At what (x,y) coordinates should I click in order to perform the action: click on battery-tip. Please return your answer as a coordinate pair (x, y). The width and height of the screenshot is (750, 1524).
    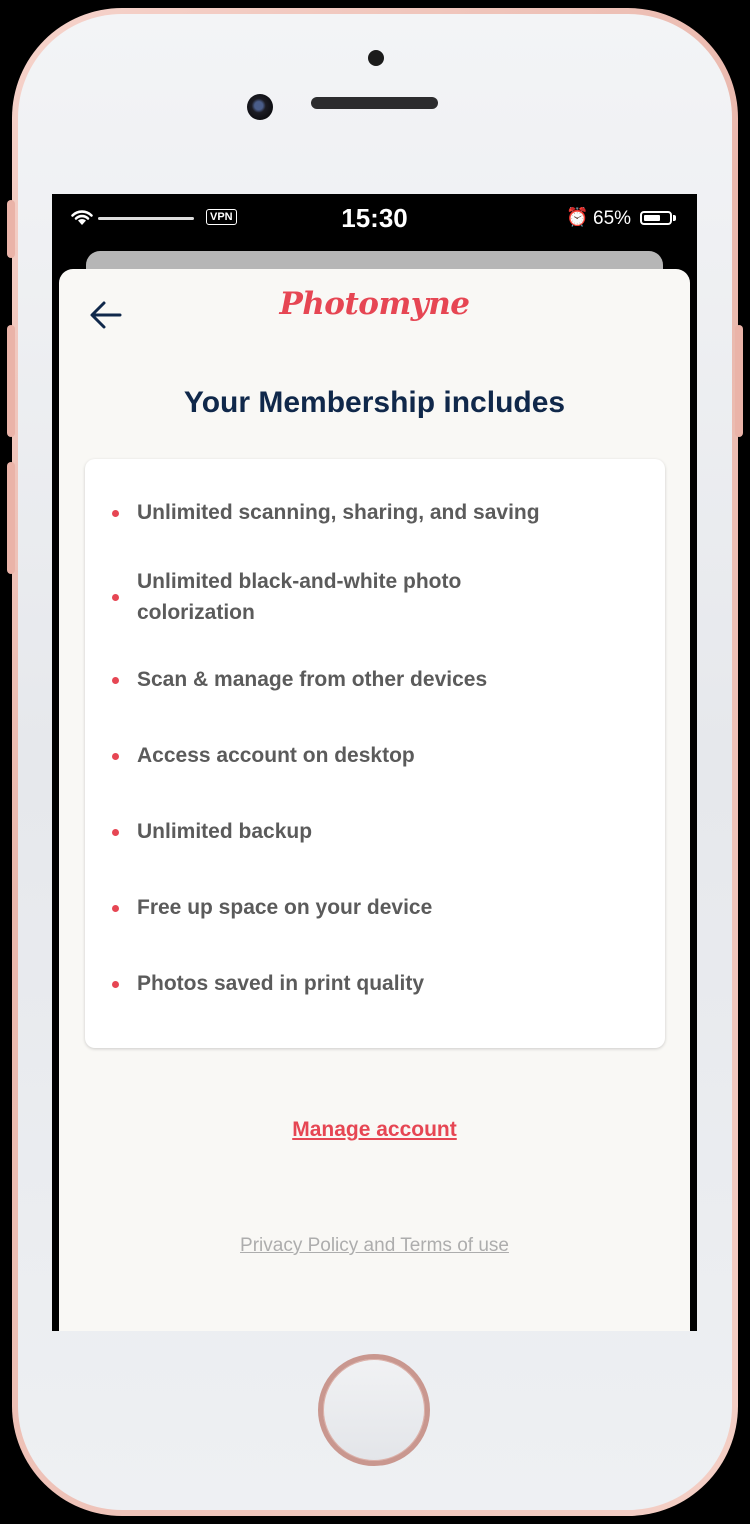
    Looking at the image, I should click on (674, 218).